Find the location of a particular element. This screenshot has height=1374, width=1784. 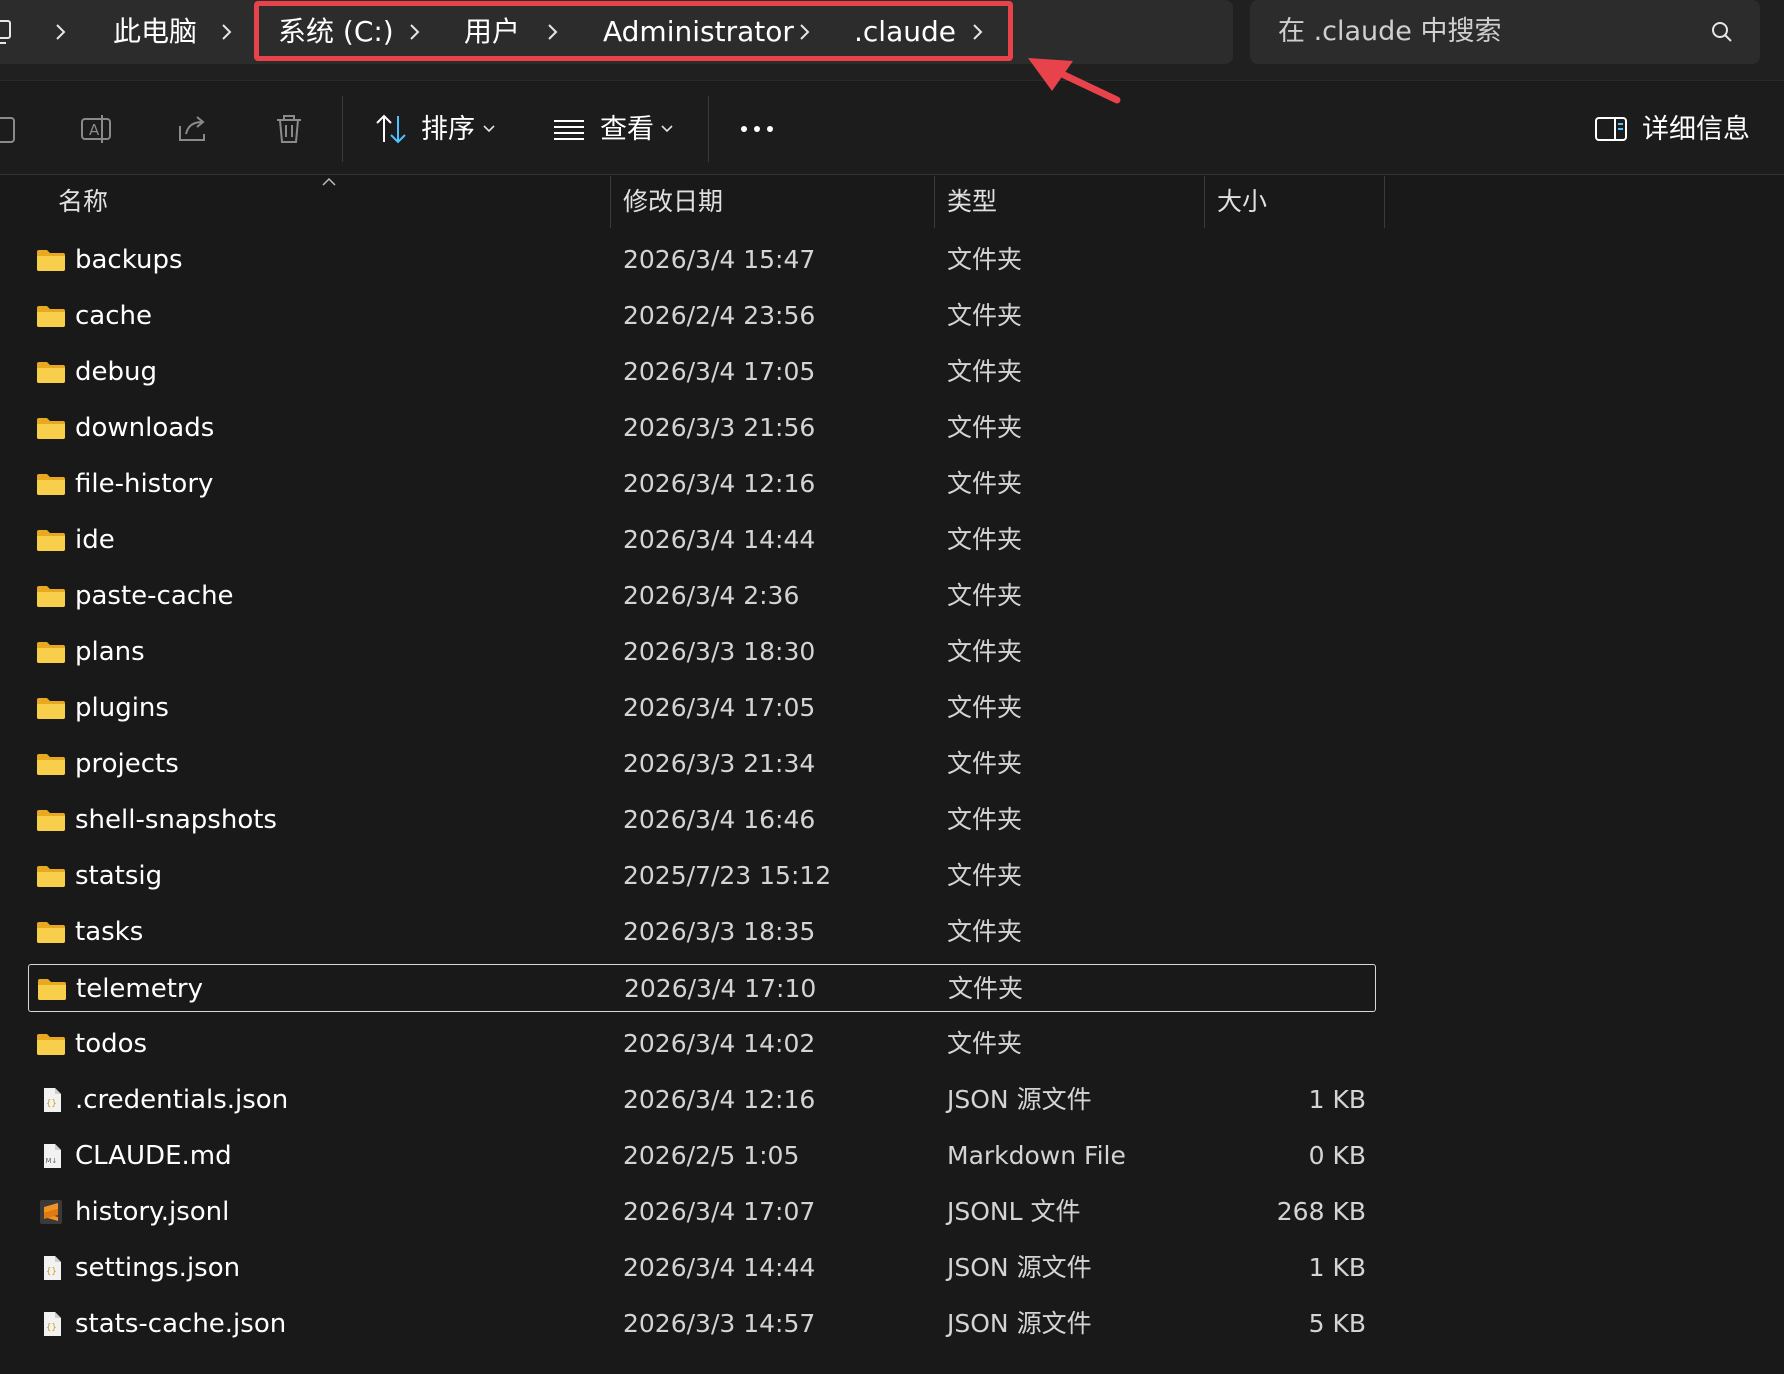

file-row: backups 2026/3/4 15:47 文件夹 is located at coordinates (702, 260).